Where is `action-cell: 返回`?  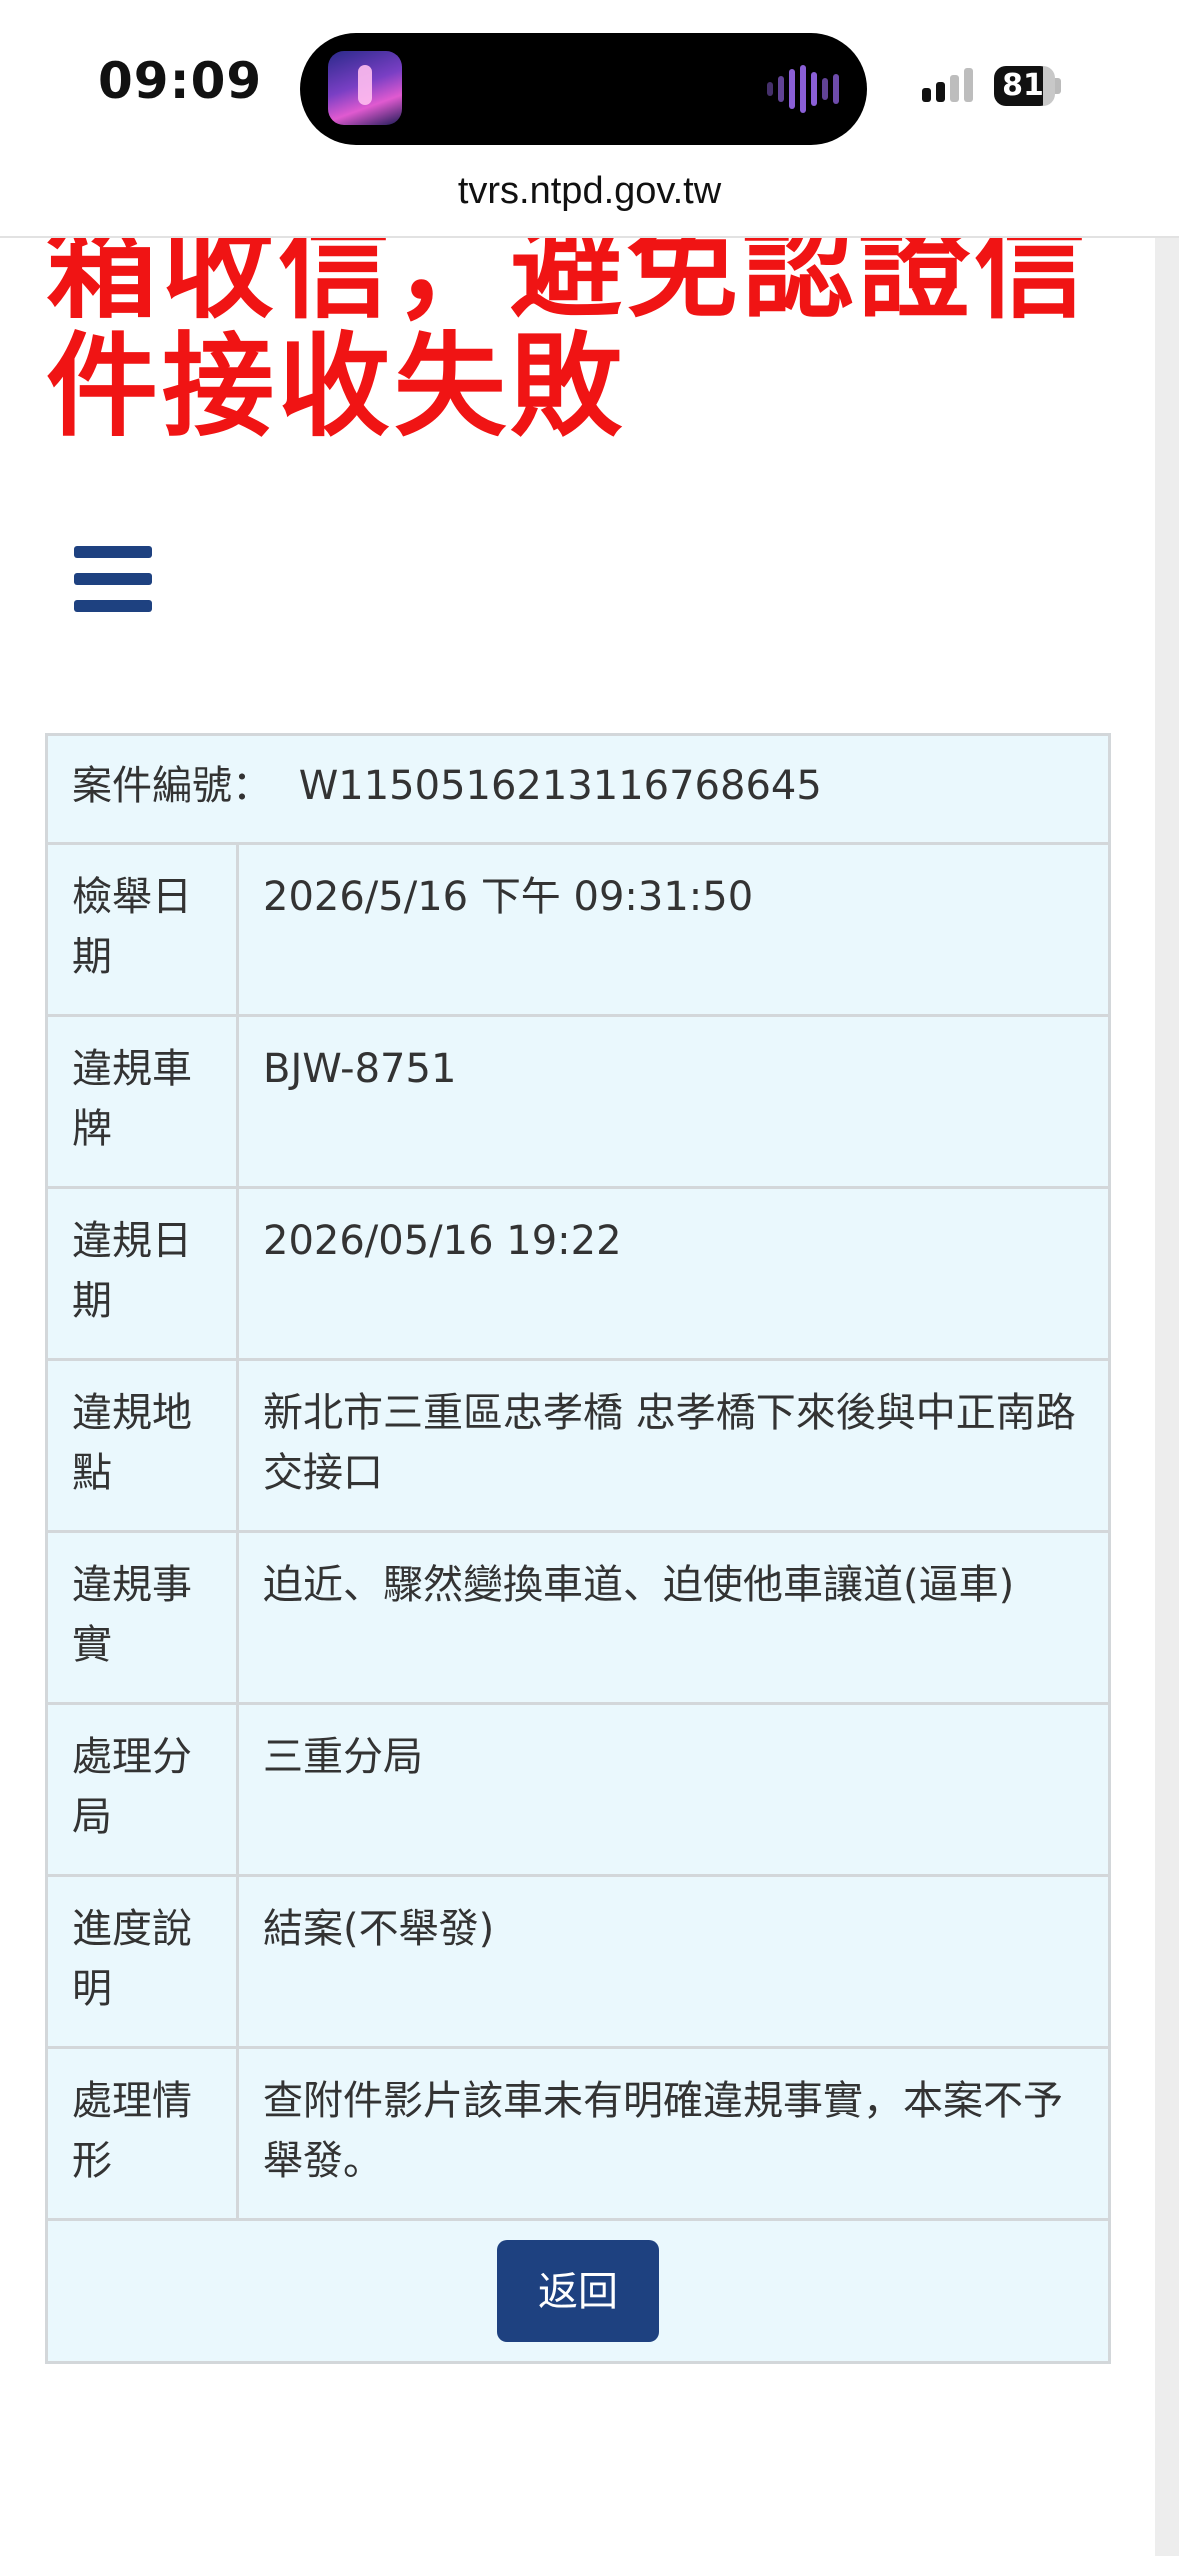
action-cell: 返回 is located at coordinates (578, 2291).